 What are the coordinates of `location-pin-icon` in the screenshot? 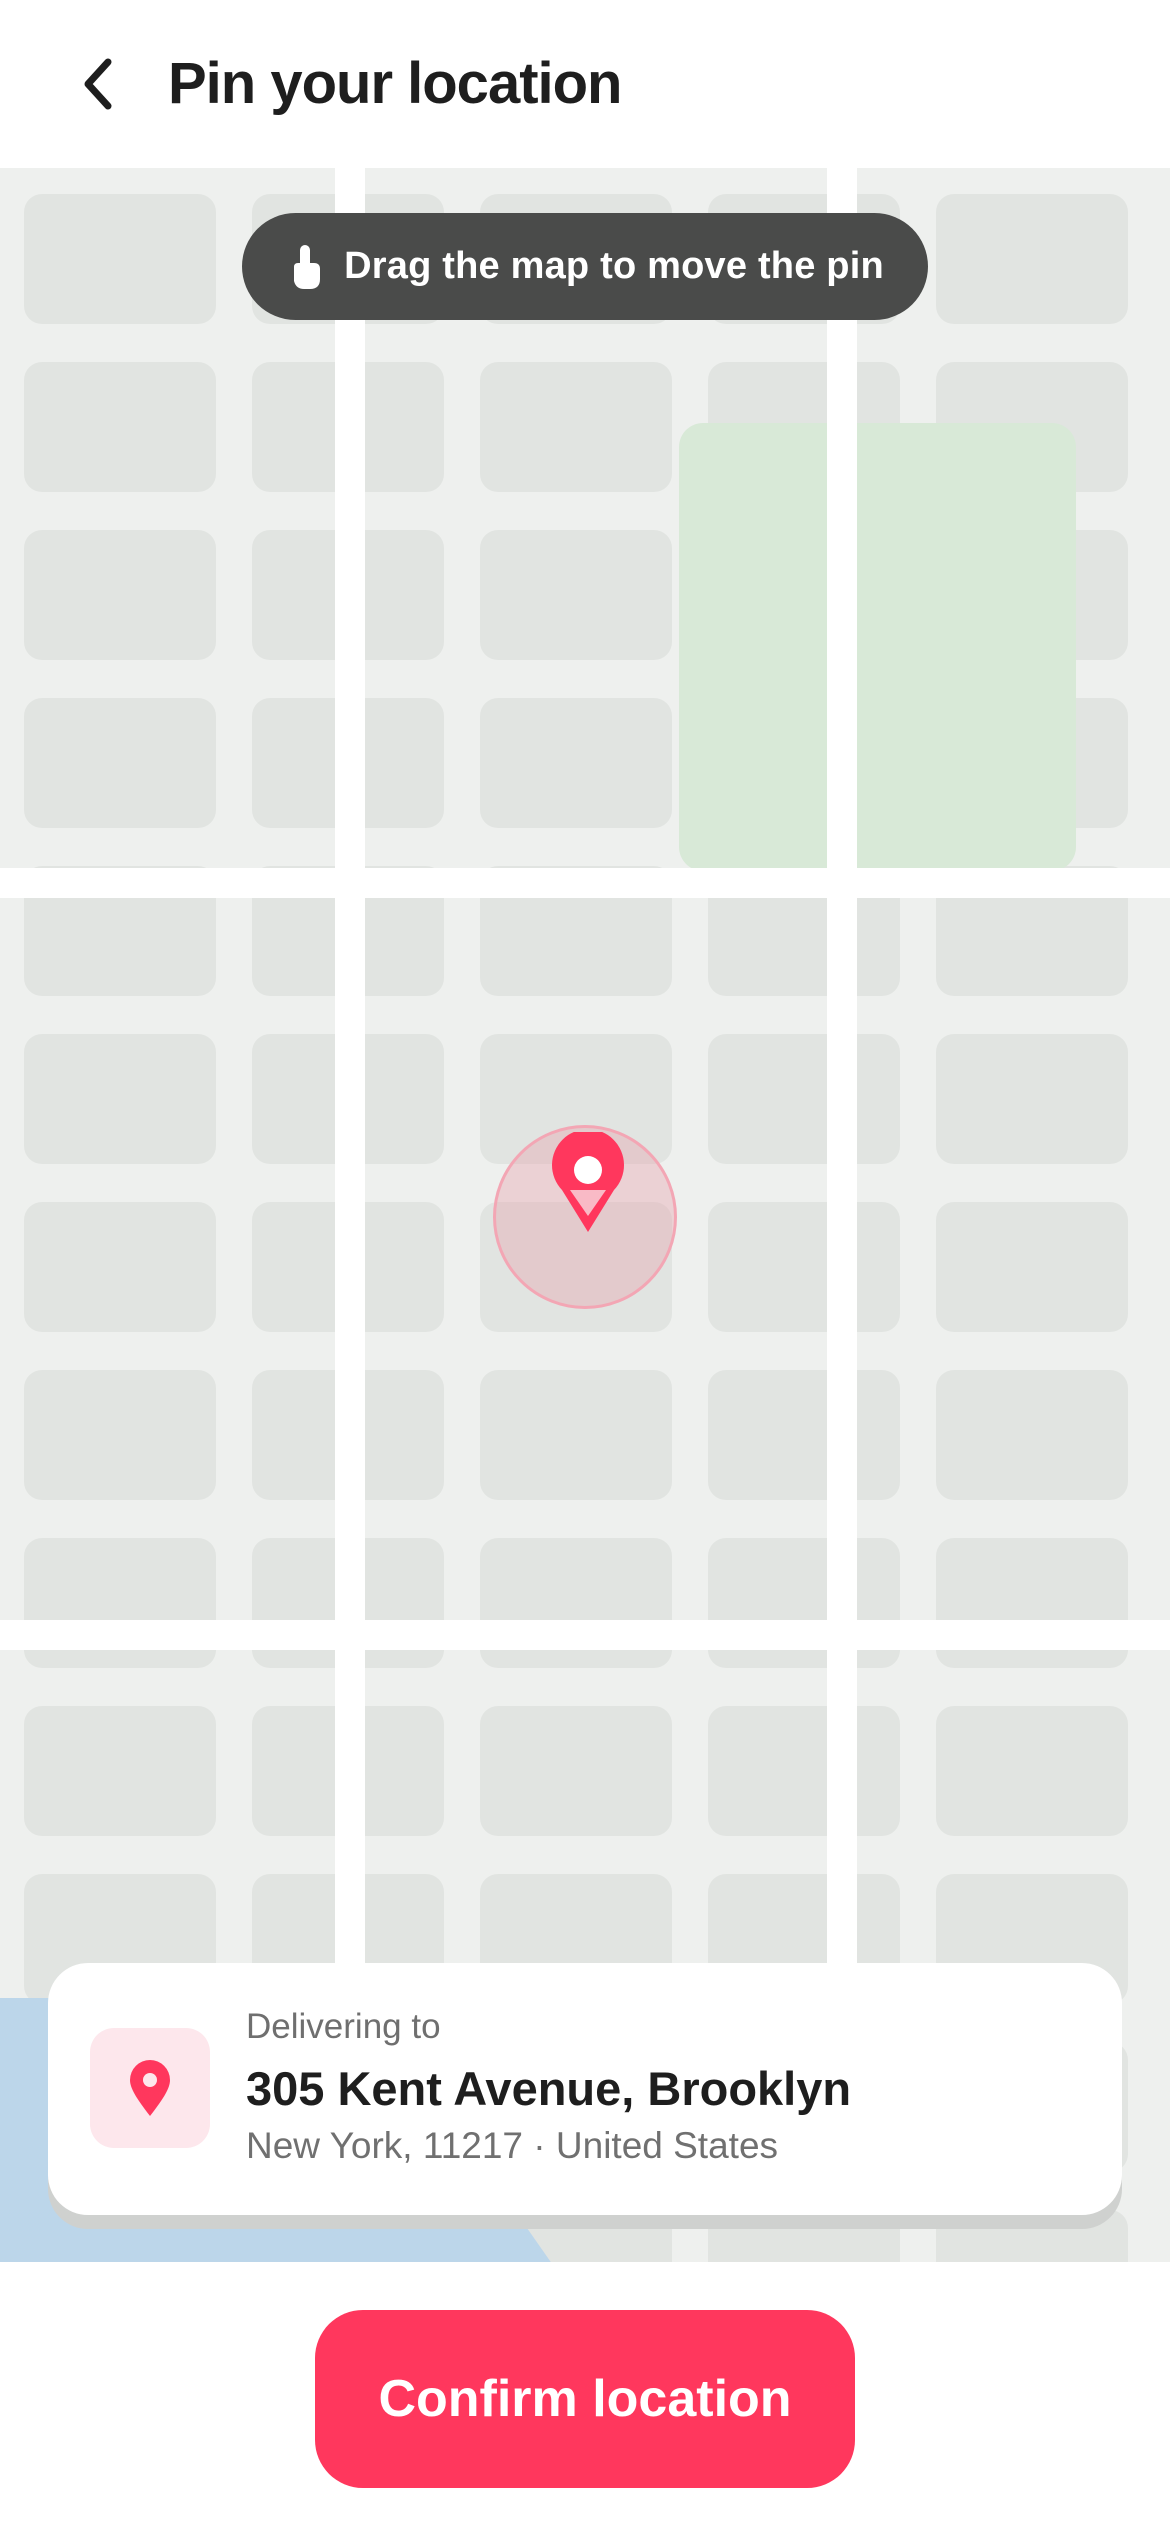 It's located at (588, 1182).